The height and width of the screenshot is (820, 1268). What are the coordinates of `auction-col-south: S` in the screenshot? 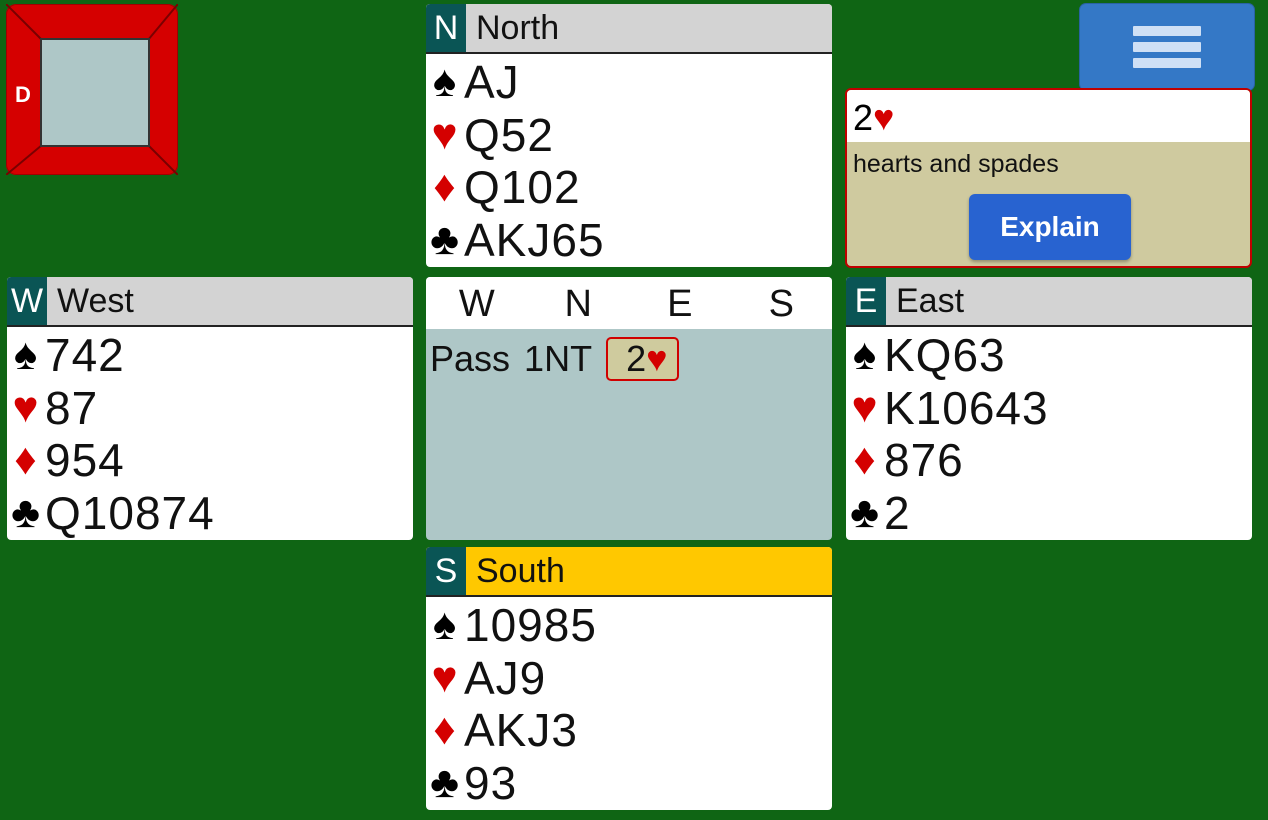 It's located at (781, 304).